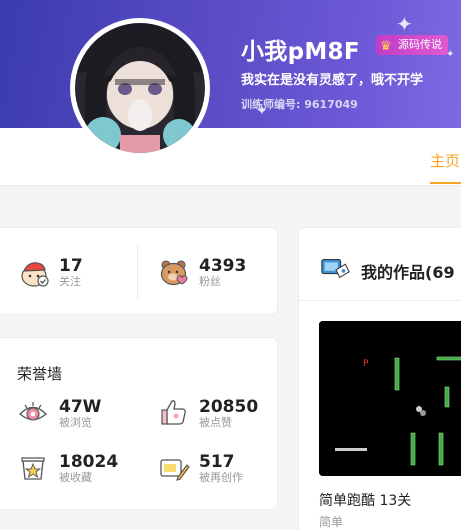 The width and height of the screenshot is (461, 530). What do you see at coordinates (217, 462) in the screenshot?
I see `honor-remixes-value: 517` at bounding box center [217, 462].